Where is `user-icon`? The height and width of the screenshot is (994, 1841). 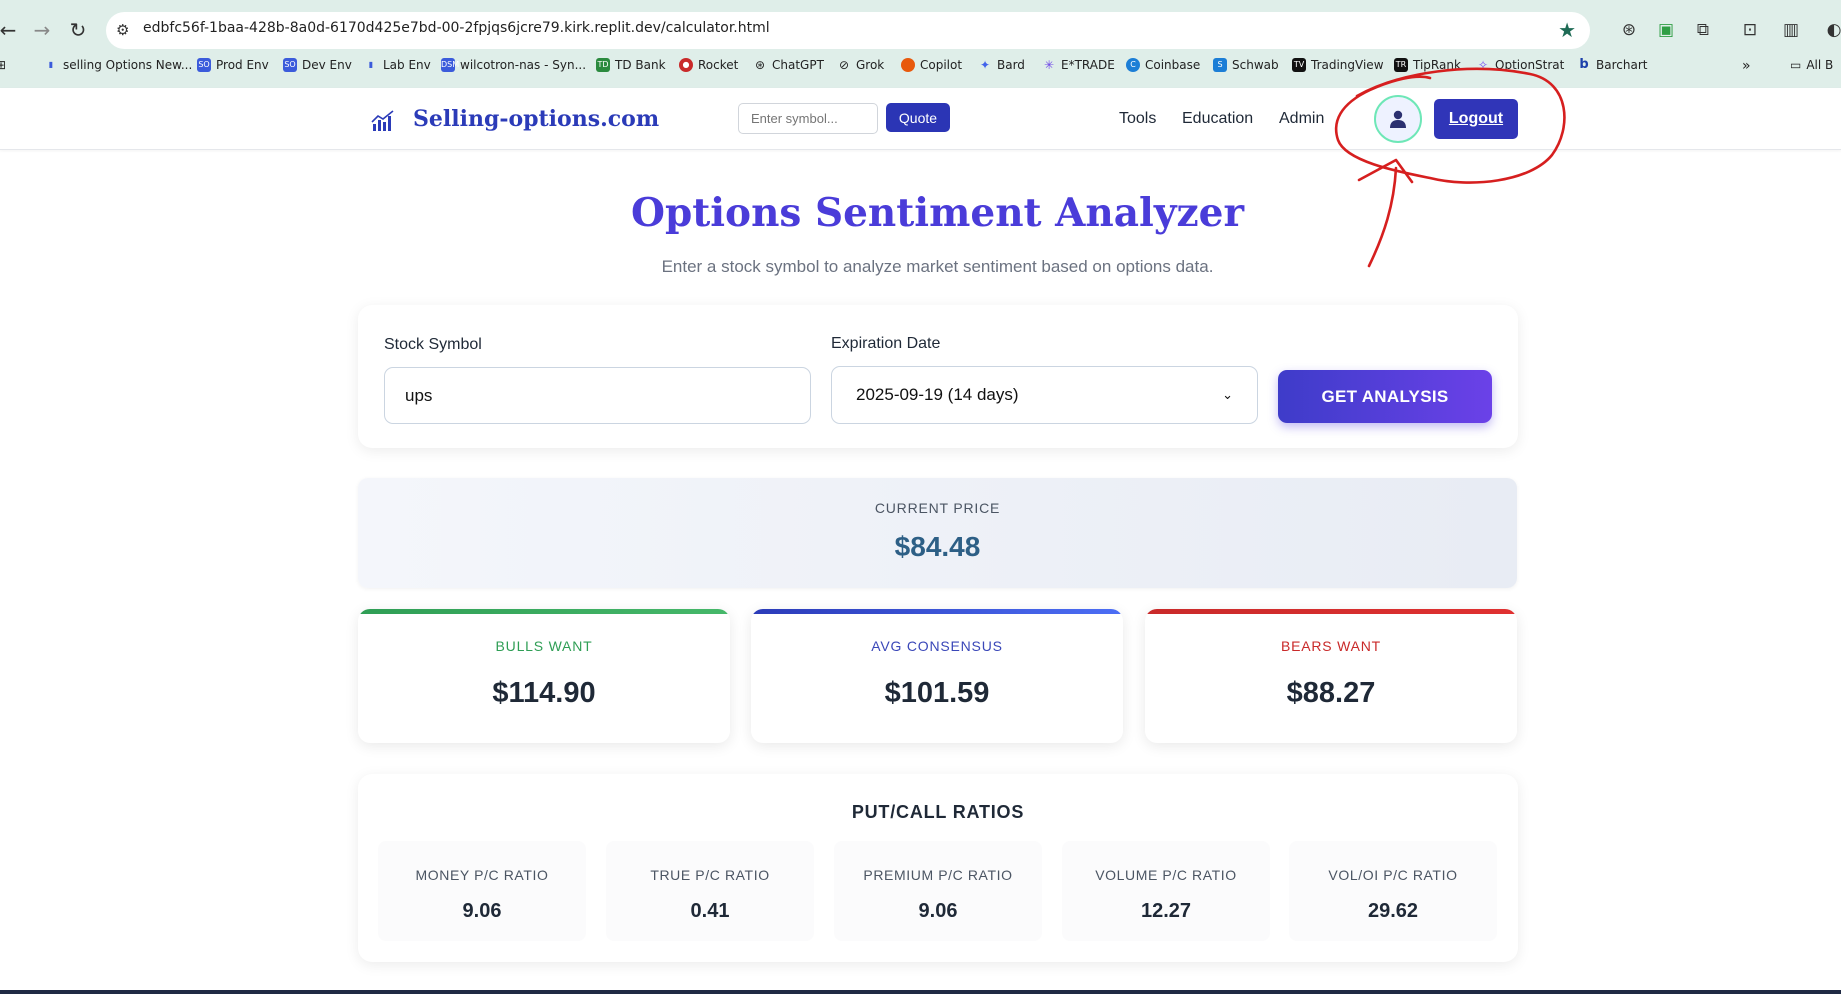 user-icon is located at coordinates (1398, 119).